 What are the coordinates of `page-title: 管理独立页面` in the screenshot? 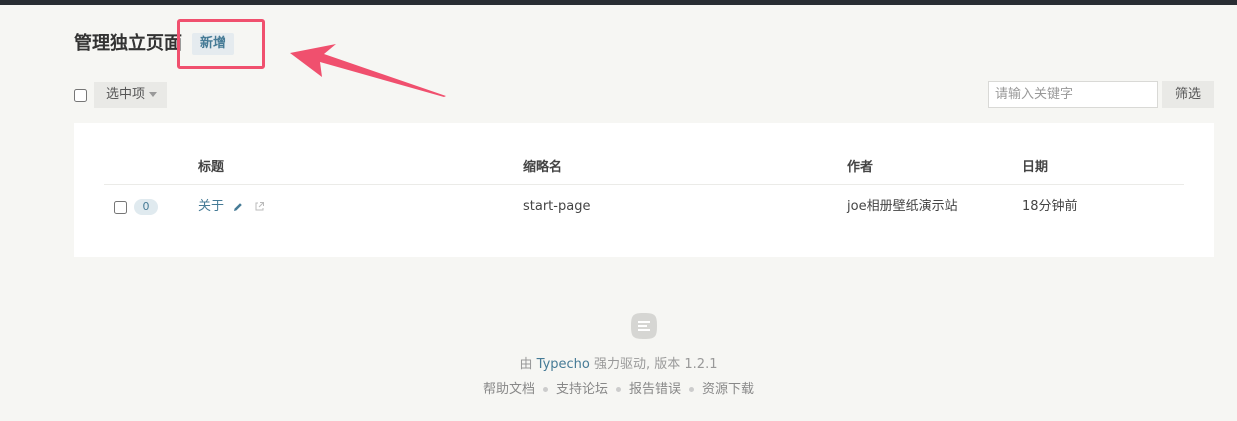 It's located at (128, 43).